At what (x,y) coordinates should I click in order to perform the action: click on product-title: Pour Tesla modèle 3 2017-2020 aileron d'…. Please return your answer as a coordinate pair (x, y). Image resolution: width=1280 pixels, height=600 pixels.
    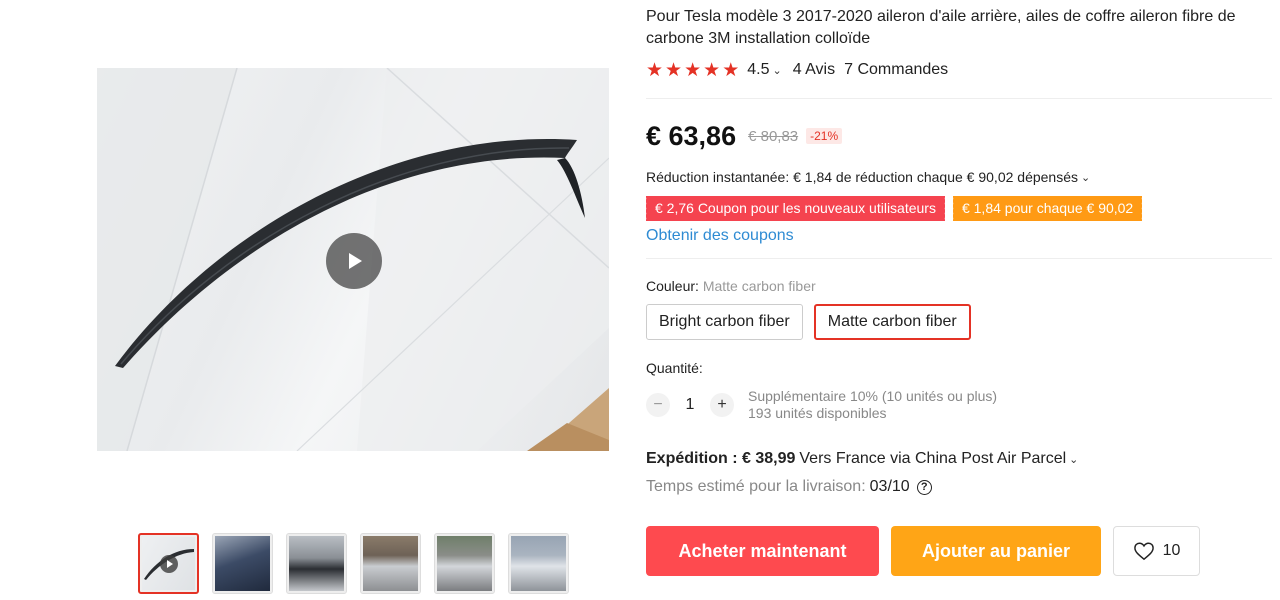
    Looking at the image, I should click on (941, 27).